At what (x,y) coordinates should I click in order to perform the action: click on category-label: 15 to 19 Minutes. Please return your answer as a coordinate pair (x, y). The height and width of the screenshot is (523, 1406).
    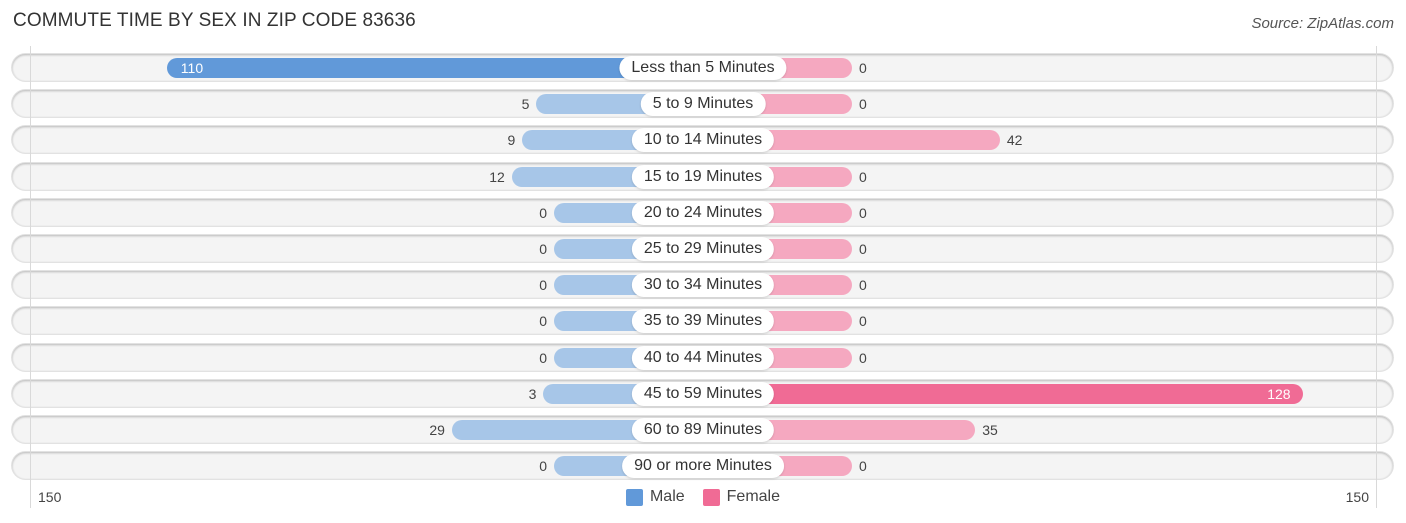
    Looking at the image, I should click on (703, 176).